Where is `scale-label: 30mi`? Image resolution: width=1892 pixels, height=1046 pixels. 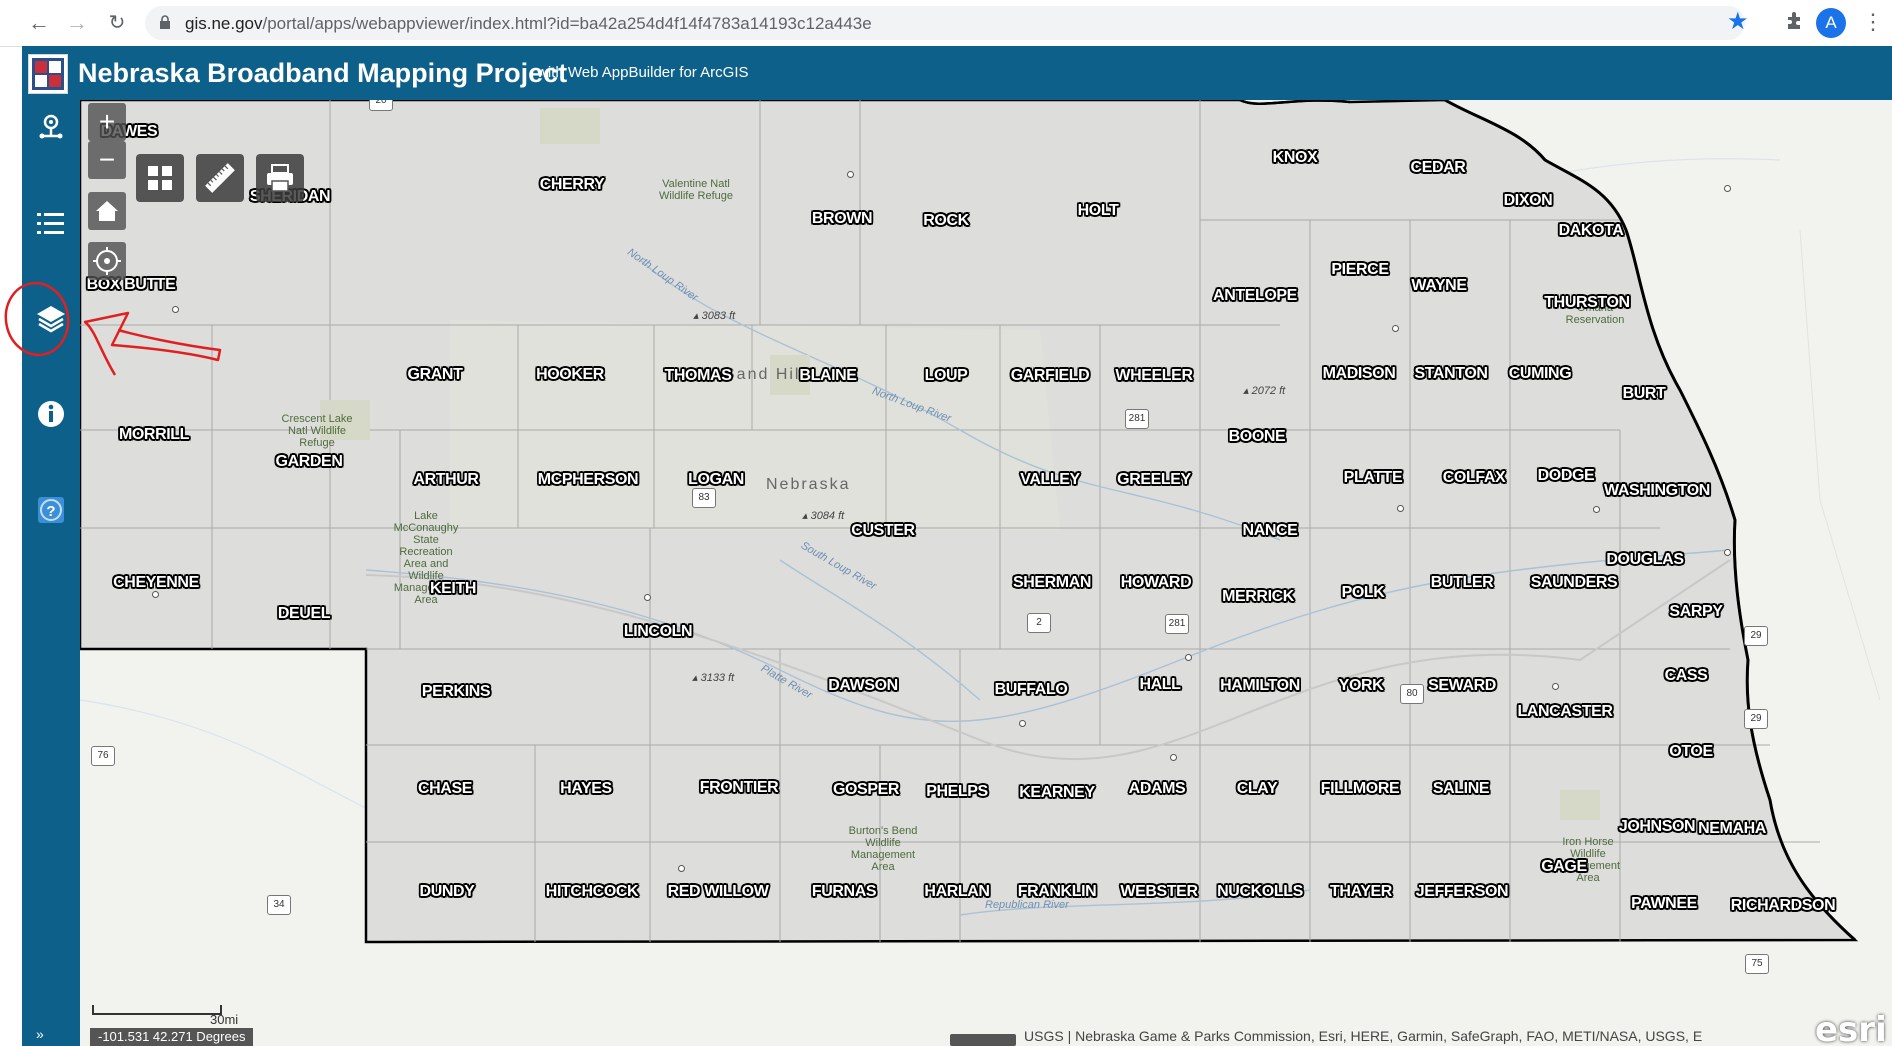
scale-label: 30mi is located at coordinates (224, 1019).